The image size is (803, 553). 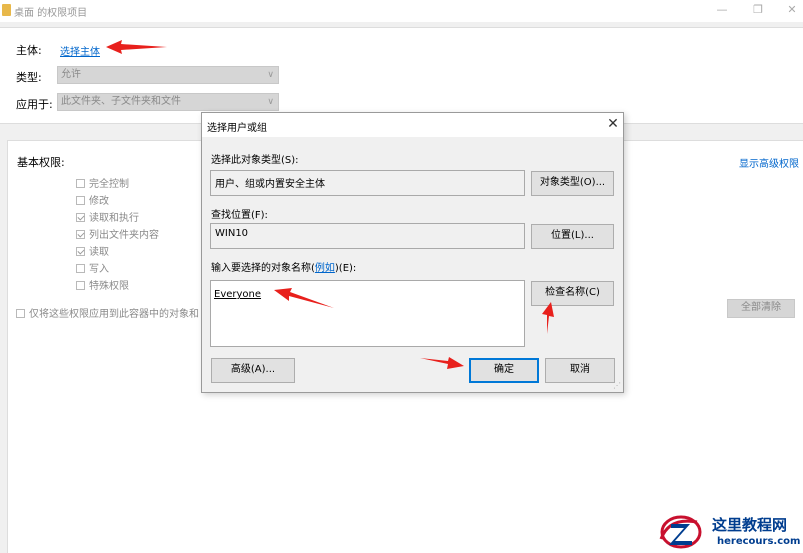 I want to click on permission-modify: 修改, so click(x=92, y=199).